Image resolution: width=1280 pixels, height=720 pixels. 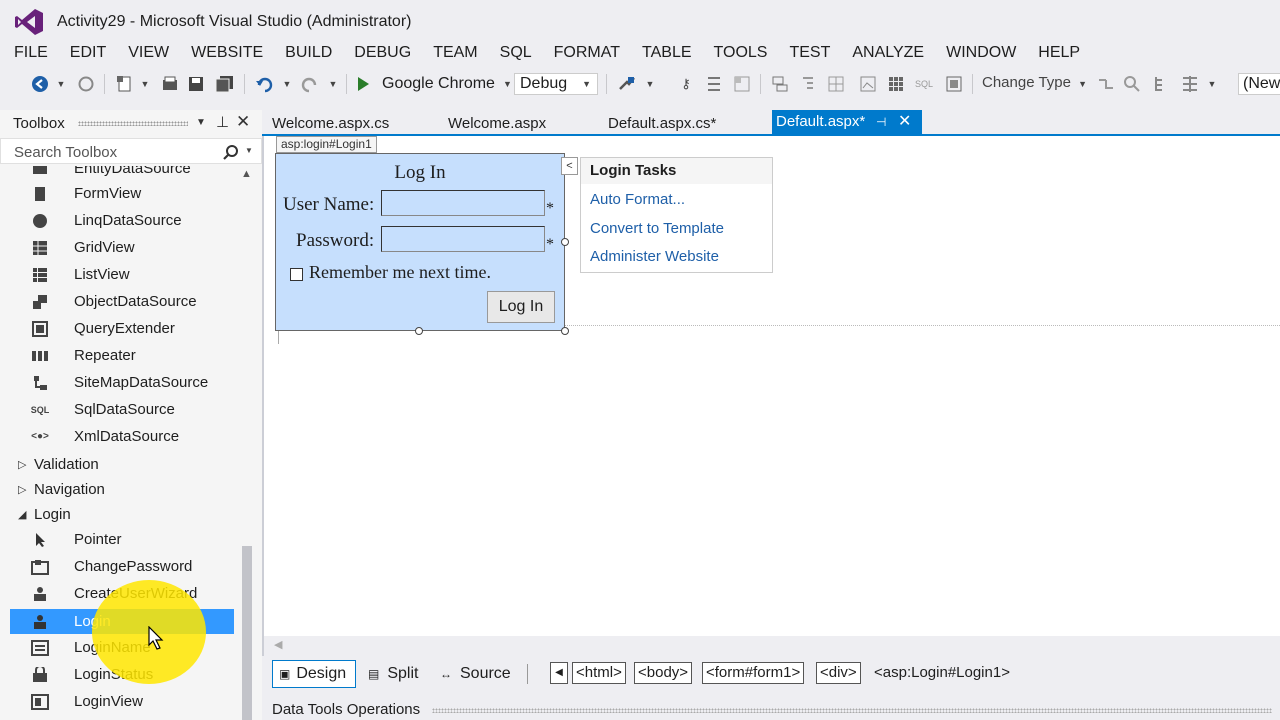 What do you see at coordinates (1106, 84) in the screenshot?
I see `relationship-icon` at bounding box center [1106, 84].